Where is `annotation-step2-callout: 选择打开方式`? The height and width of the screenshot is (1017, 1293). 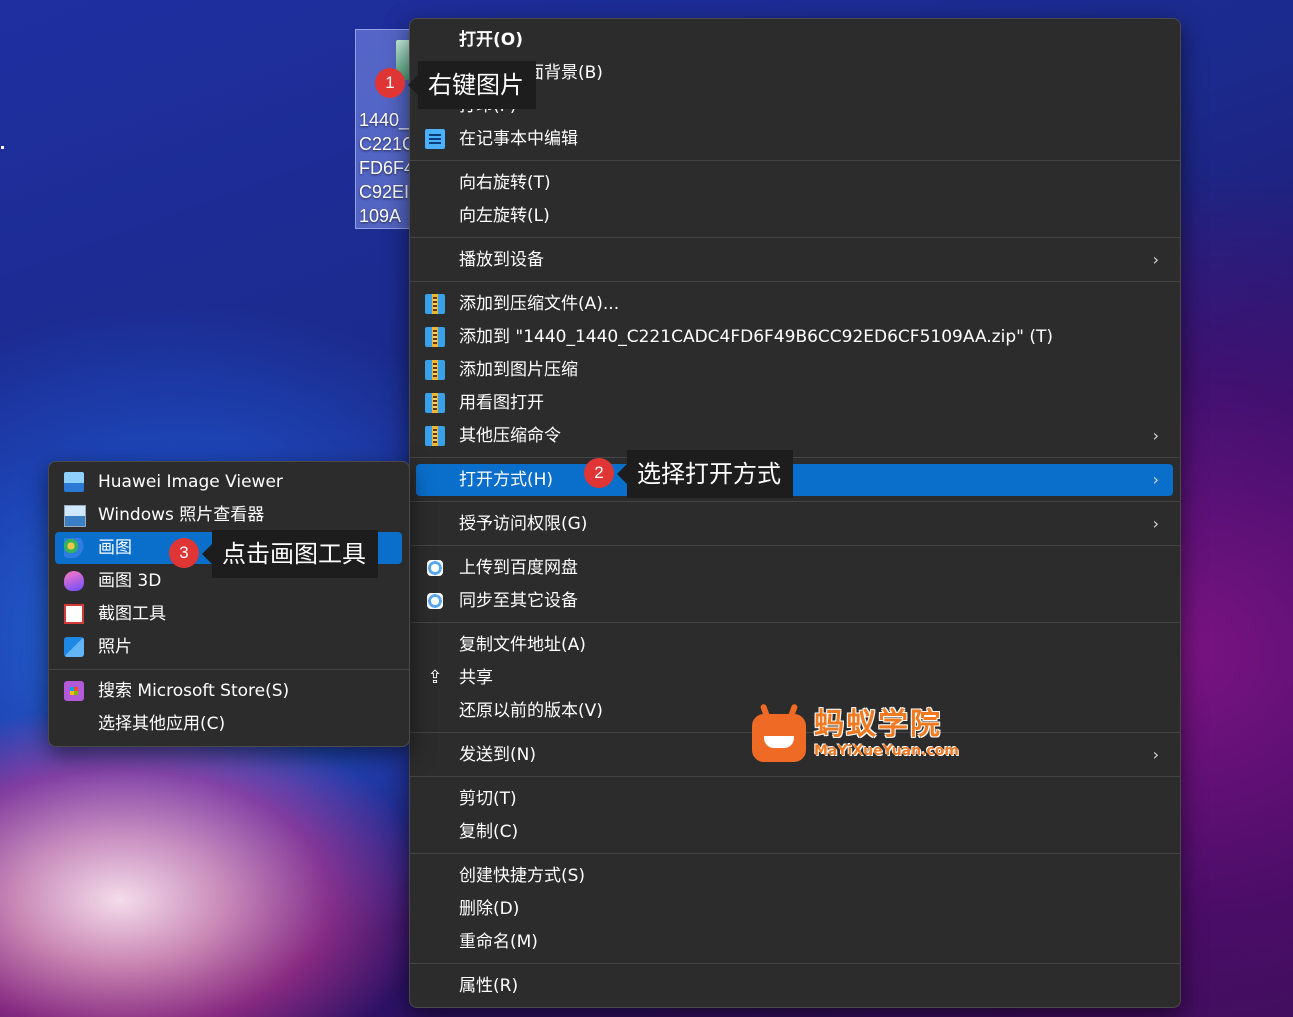 annotation-step2-callout: 选择打开方式 is located at coordinates (705, 474).